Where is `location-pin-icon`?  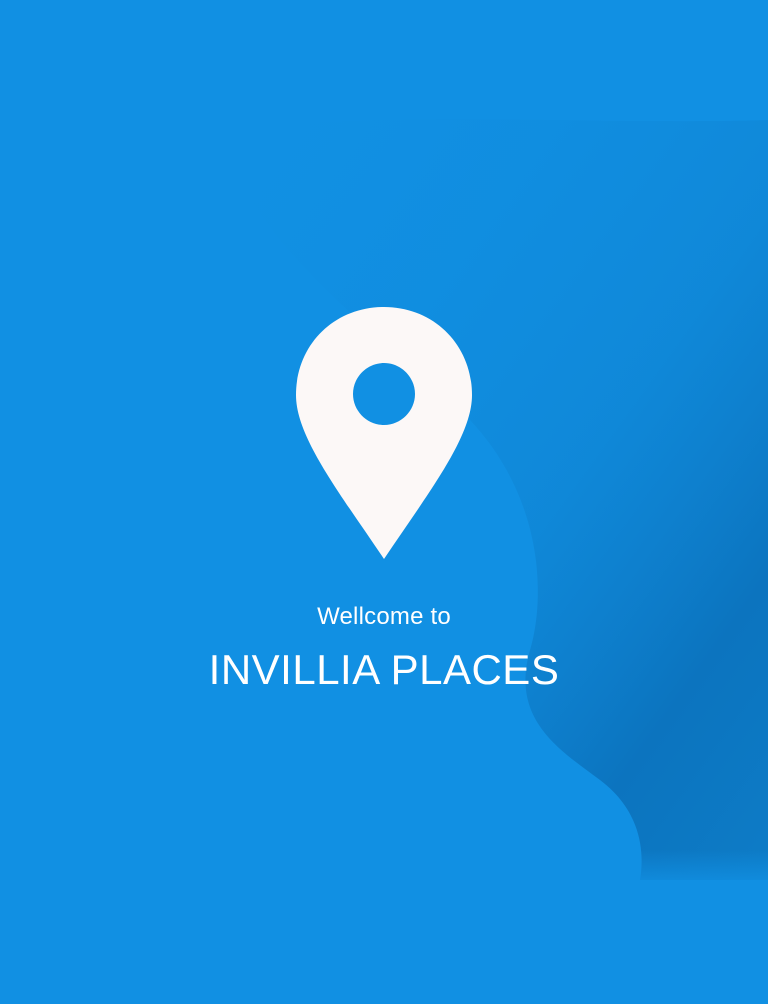 location-pin-icon is located at coordinates (384, 433).